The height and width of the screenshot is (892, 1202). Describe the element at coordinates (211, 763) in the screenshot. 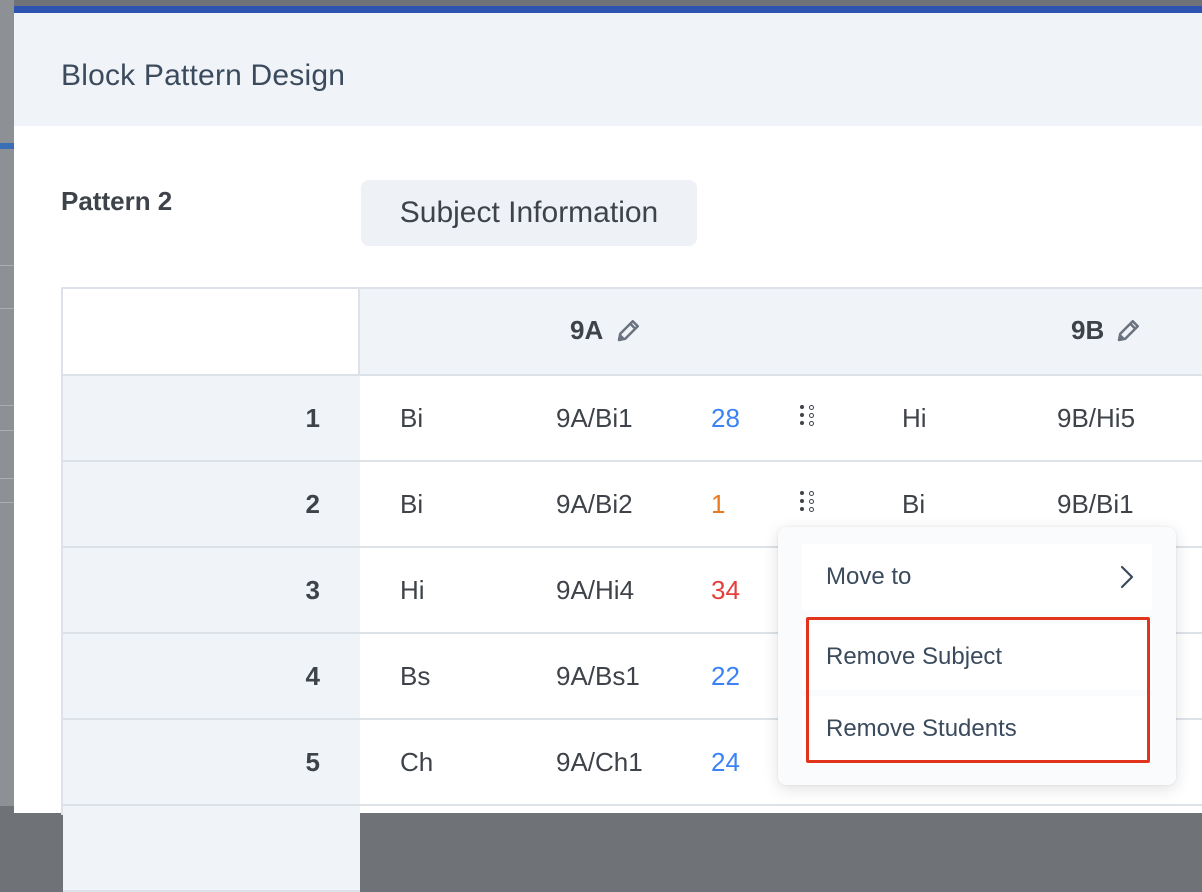

I see `row-header: 5` at that location.